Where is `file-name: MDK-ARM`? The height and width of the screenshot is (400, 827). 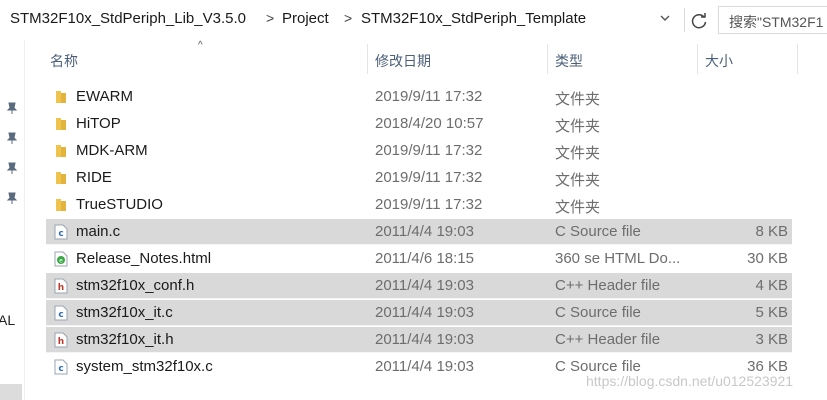 file-name: MDK-ARM is located at coordinates (112, 150).